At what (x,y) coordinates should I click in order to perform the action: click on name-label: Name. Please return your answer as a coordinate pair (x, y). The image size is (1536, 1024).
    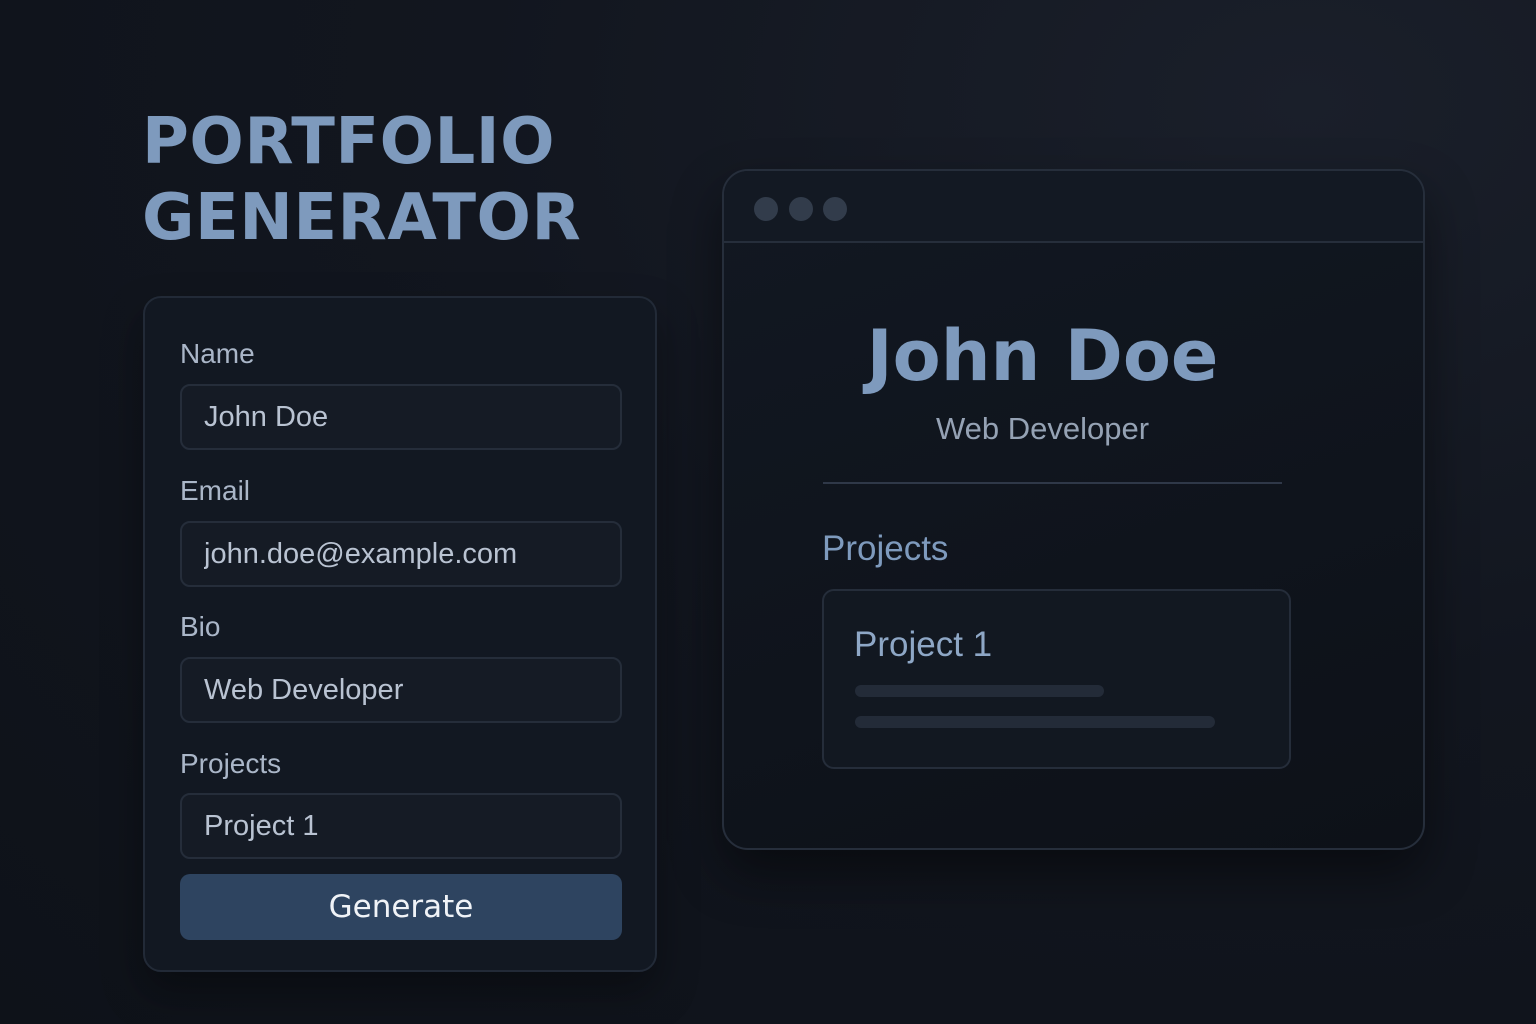
    Looking at the image, I should click on (217, 353).